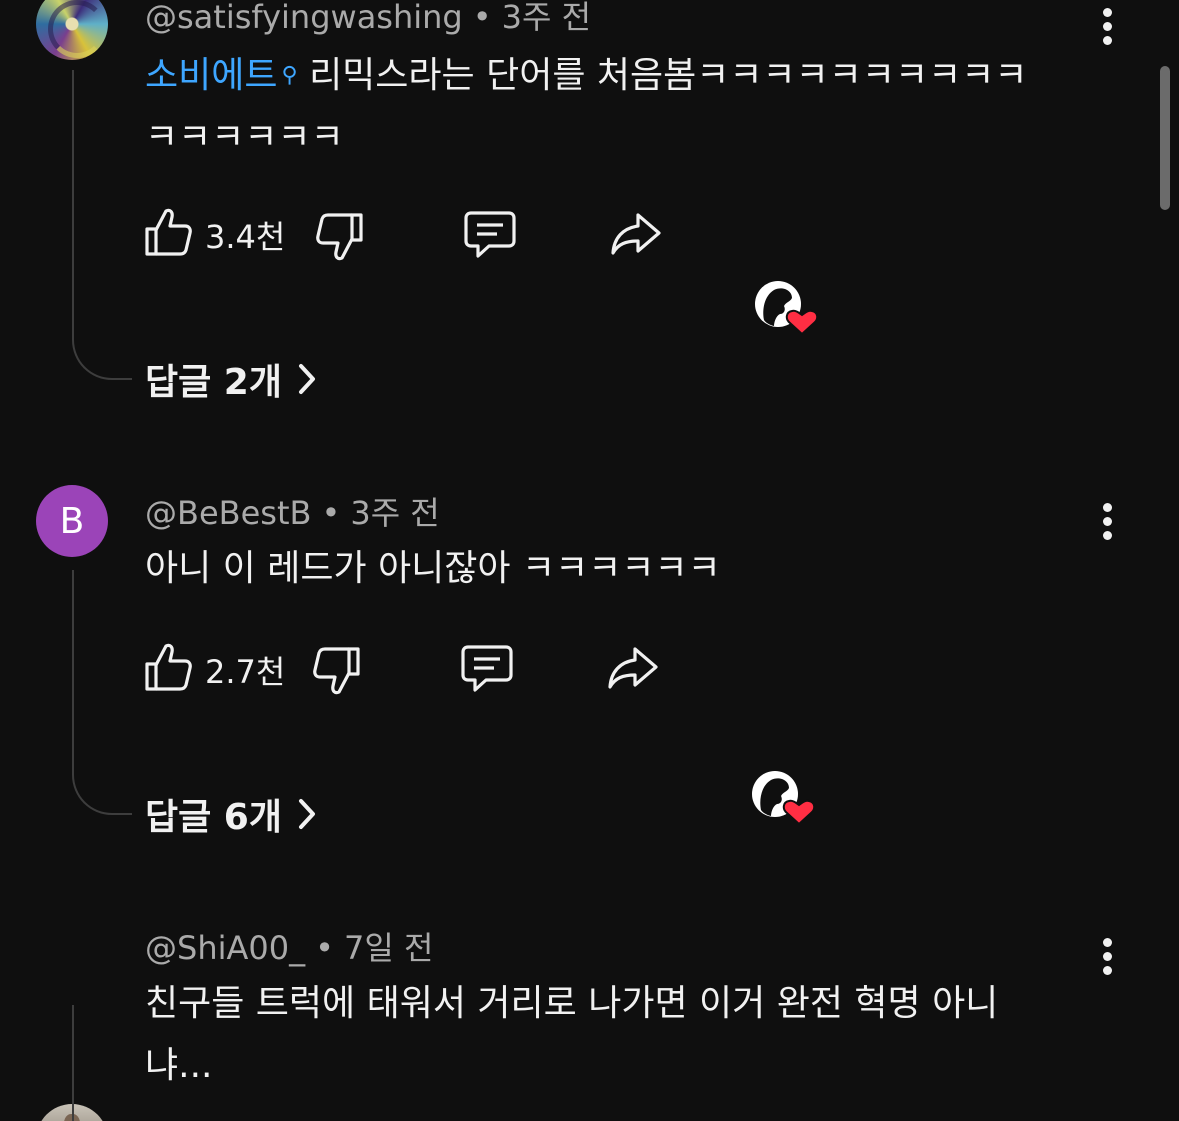 Image resolution: width=1179 pixels, height=1121 pixels. What do you see at coordinates (72, 30) in the screenshot?
I see `avatar-satisfyingwashing` at bounding box center [72, 30].